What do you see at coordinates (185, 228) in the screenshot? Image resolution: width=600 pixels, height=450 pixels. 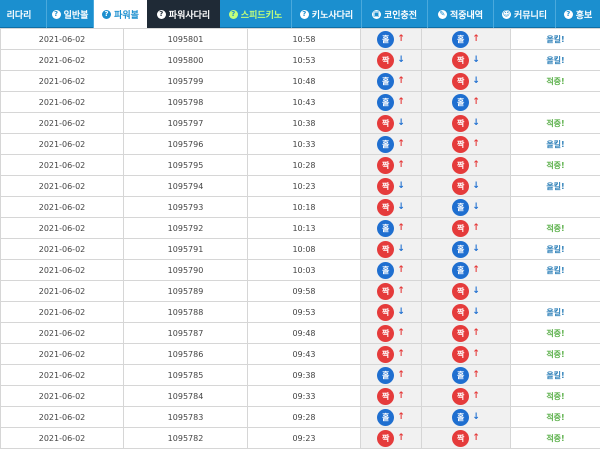 I see `round-cell: 1095792` at bounding box center [185, 228].